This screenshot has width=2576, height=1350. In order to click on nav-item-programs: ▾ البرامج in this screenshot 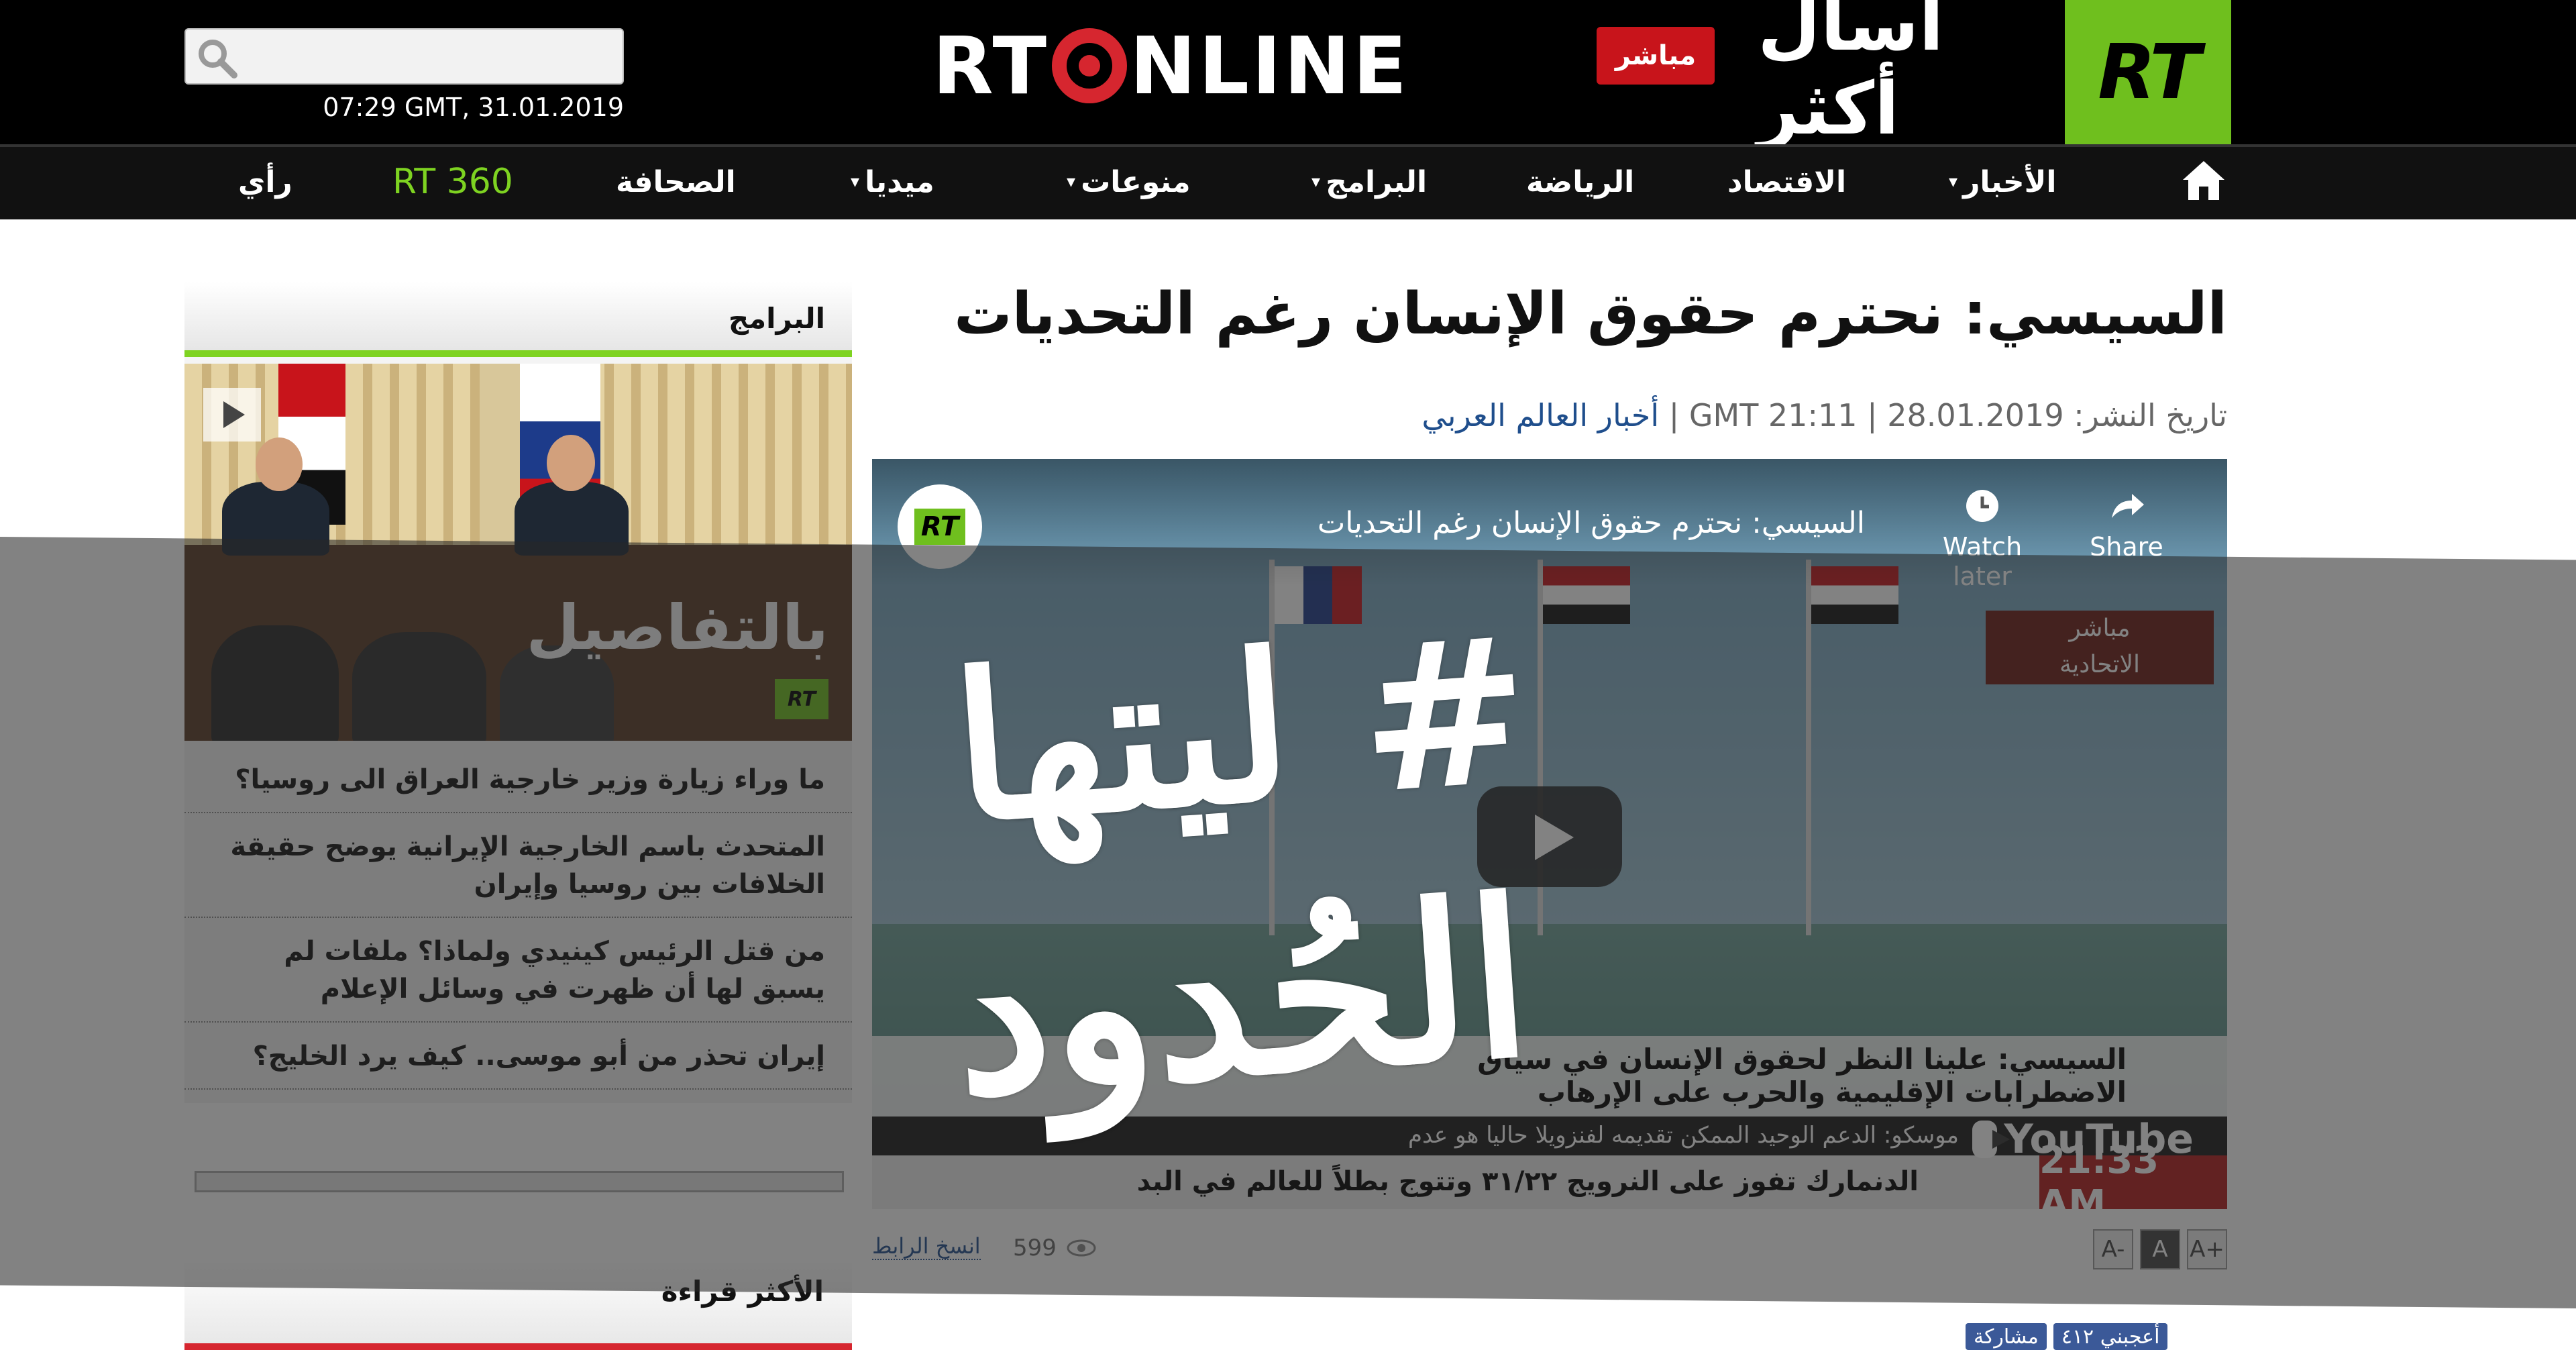, I will do `click(1369, 181)`.